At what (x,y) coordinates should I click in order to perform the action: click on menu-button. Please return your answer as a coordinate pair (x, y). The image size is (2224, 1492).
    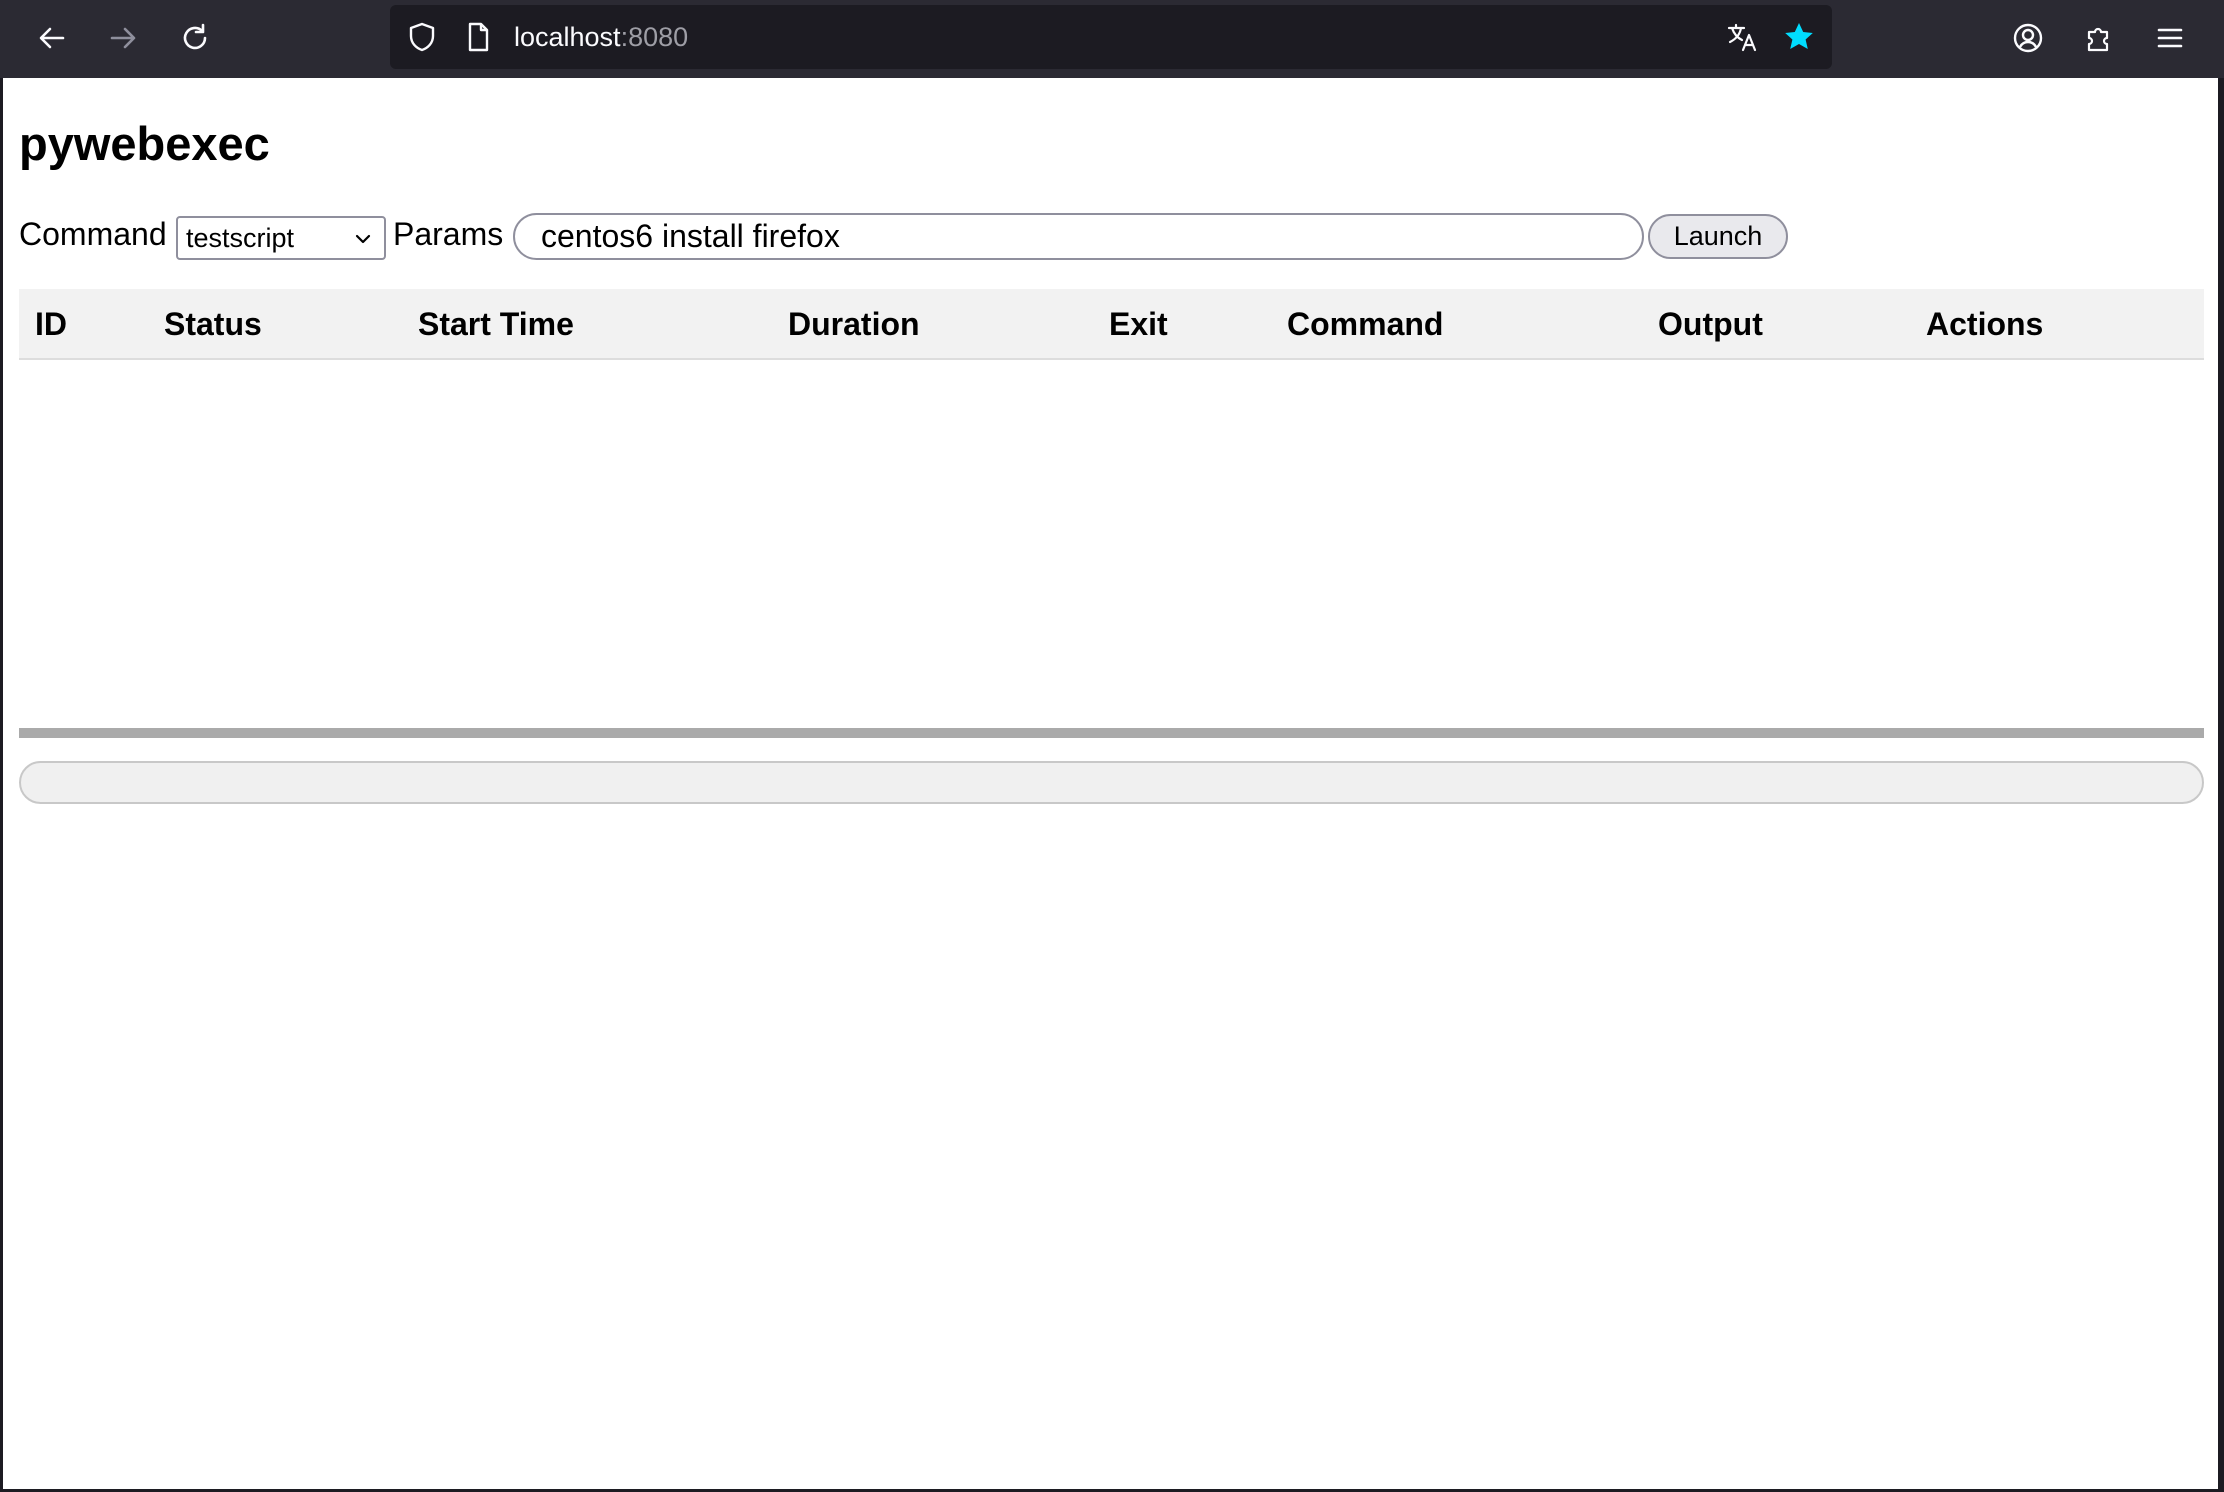
    Looking at the image, I should click on (2170, 38).